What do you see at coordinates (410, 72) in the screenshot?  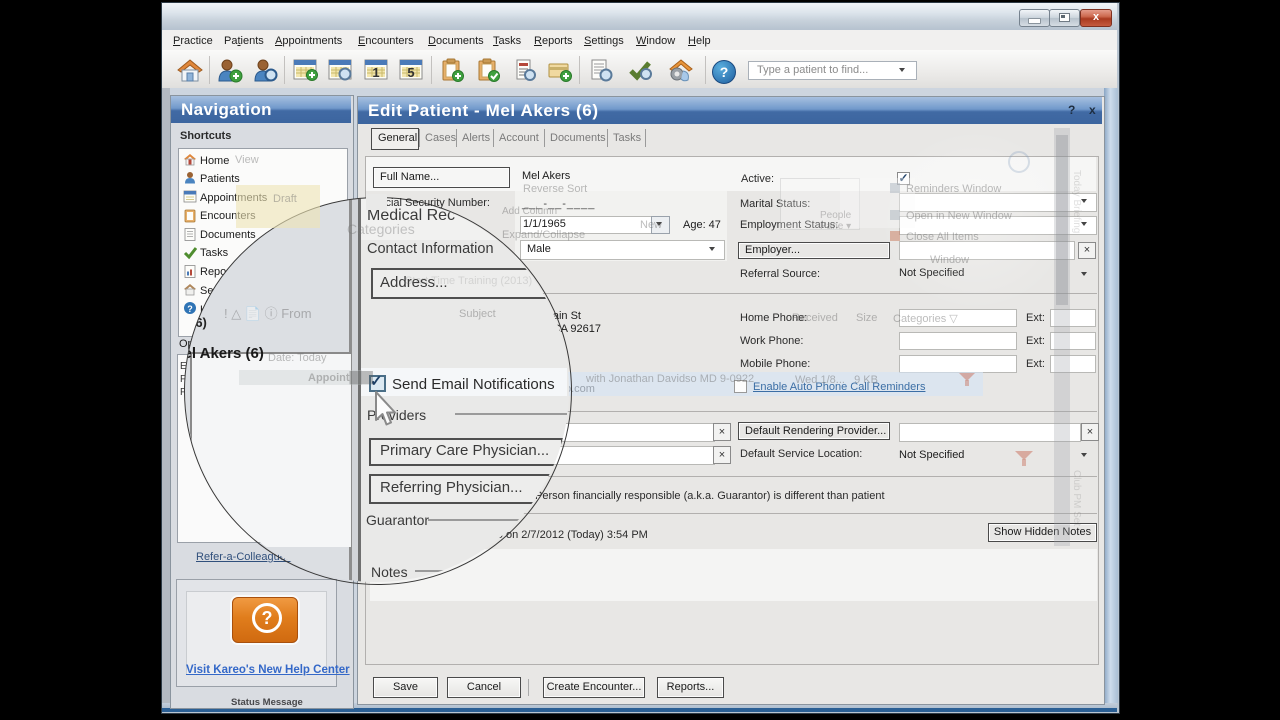 I see `svg-text: 5` at bounding box center [410, 72].